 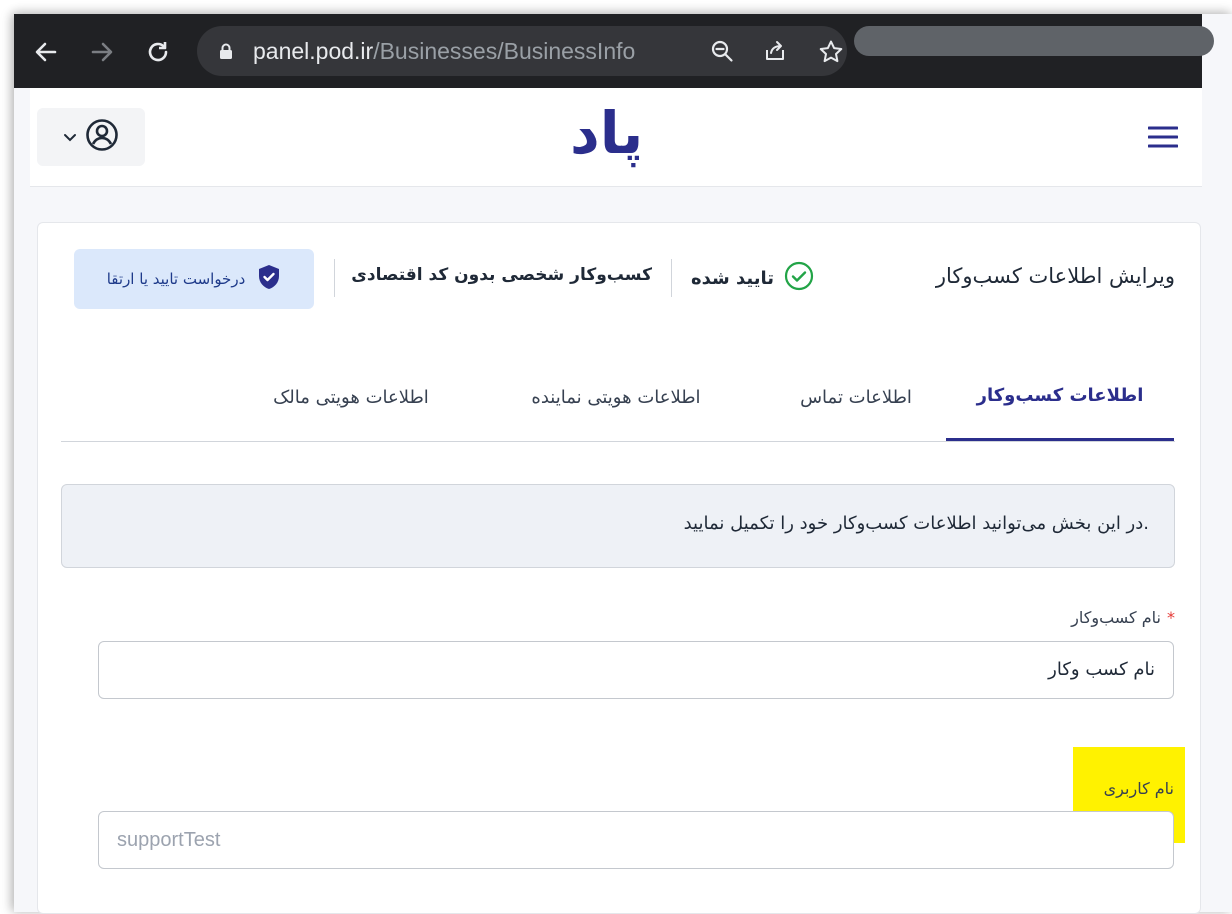 I want to click on tab-business-info: اطلاعات کسب‌وکار, so click(x=1060, y=397).